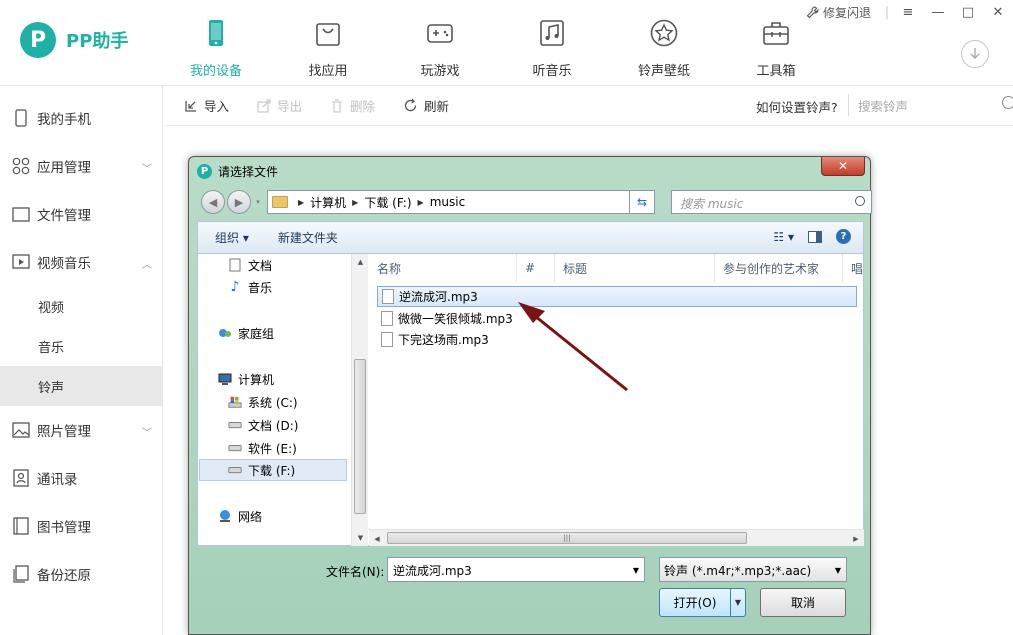 This screenshot has width=1013, height=635. What do you see at coordinates (21, 118) in the screenshot?
I see `phone-outline-icon` at bounding box center [21, 118].